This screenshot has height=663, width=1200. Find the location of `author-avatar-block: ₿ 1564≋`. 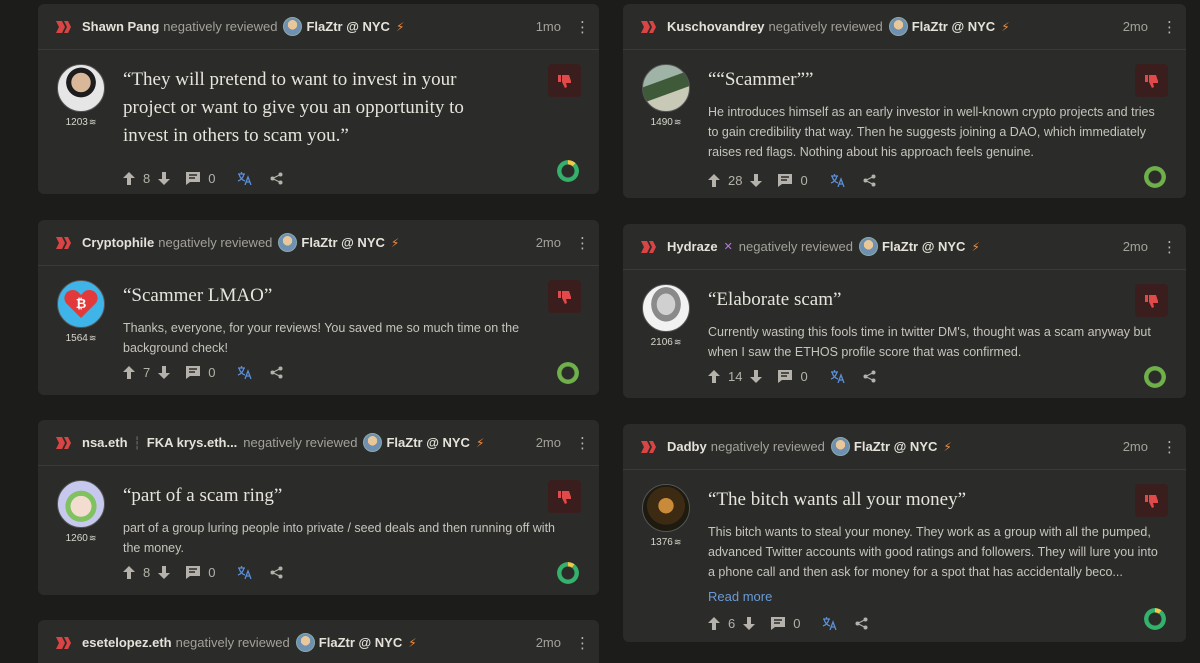

author-avatar-block: ₿ 1564≋ is located at coordinates (81, 313).